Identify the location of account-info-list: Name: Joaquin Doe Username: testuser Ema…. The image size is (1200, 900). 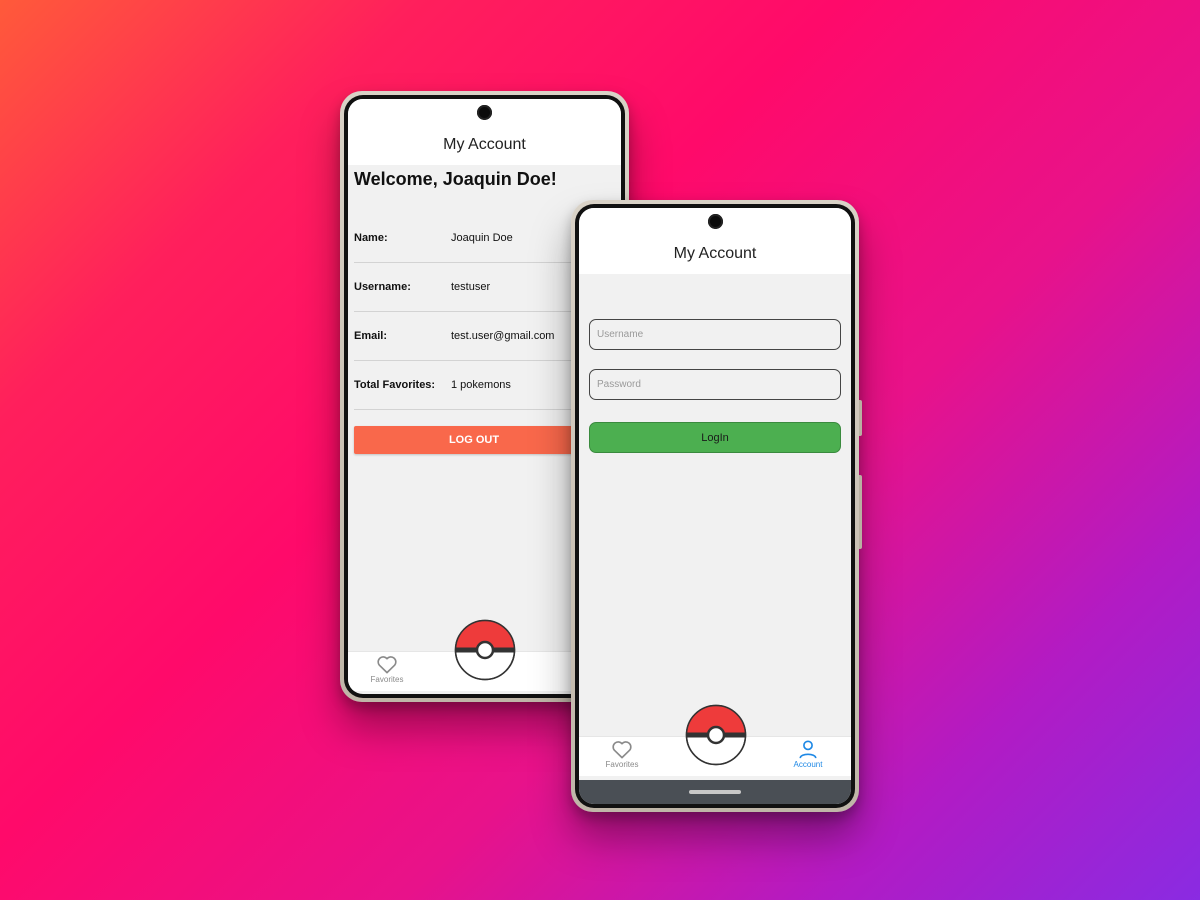
(474, 312).